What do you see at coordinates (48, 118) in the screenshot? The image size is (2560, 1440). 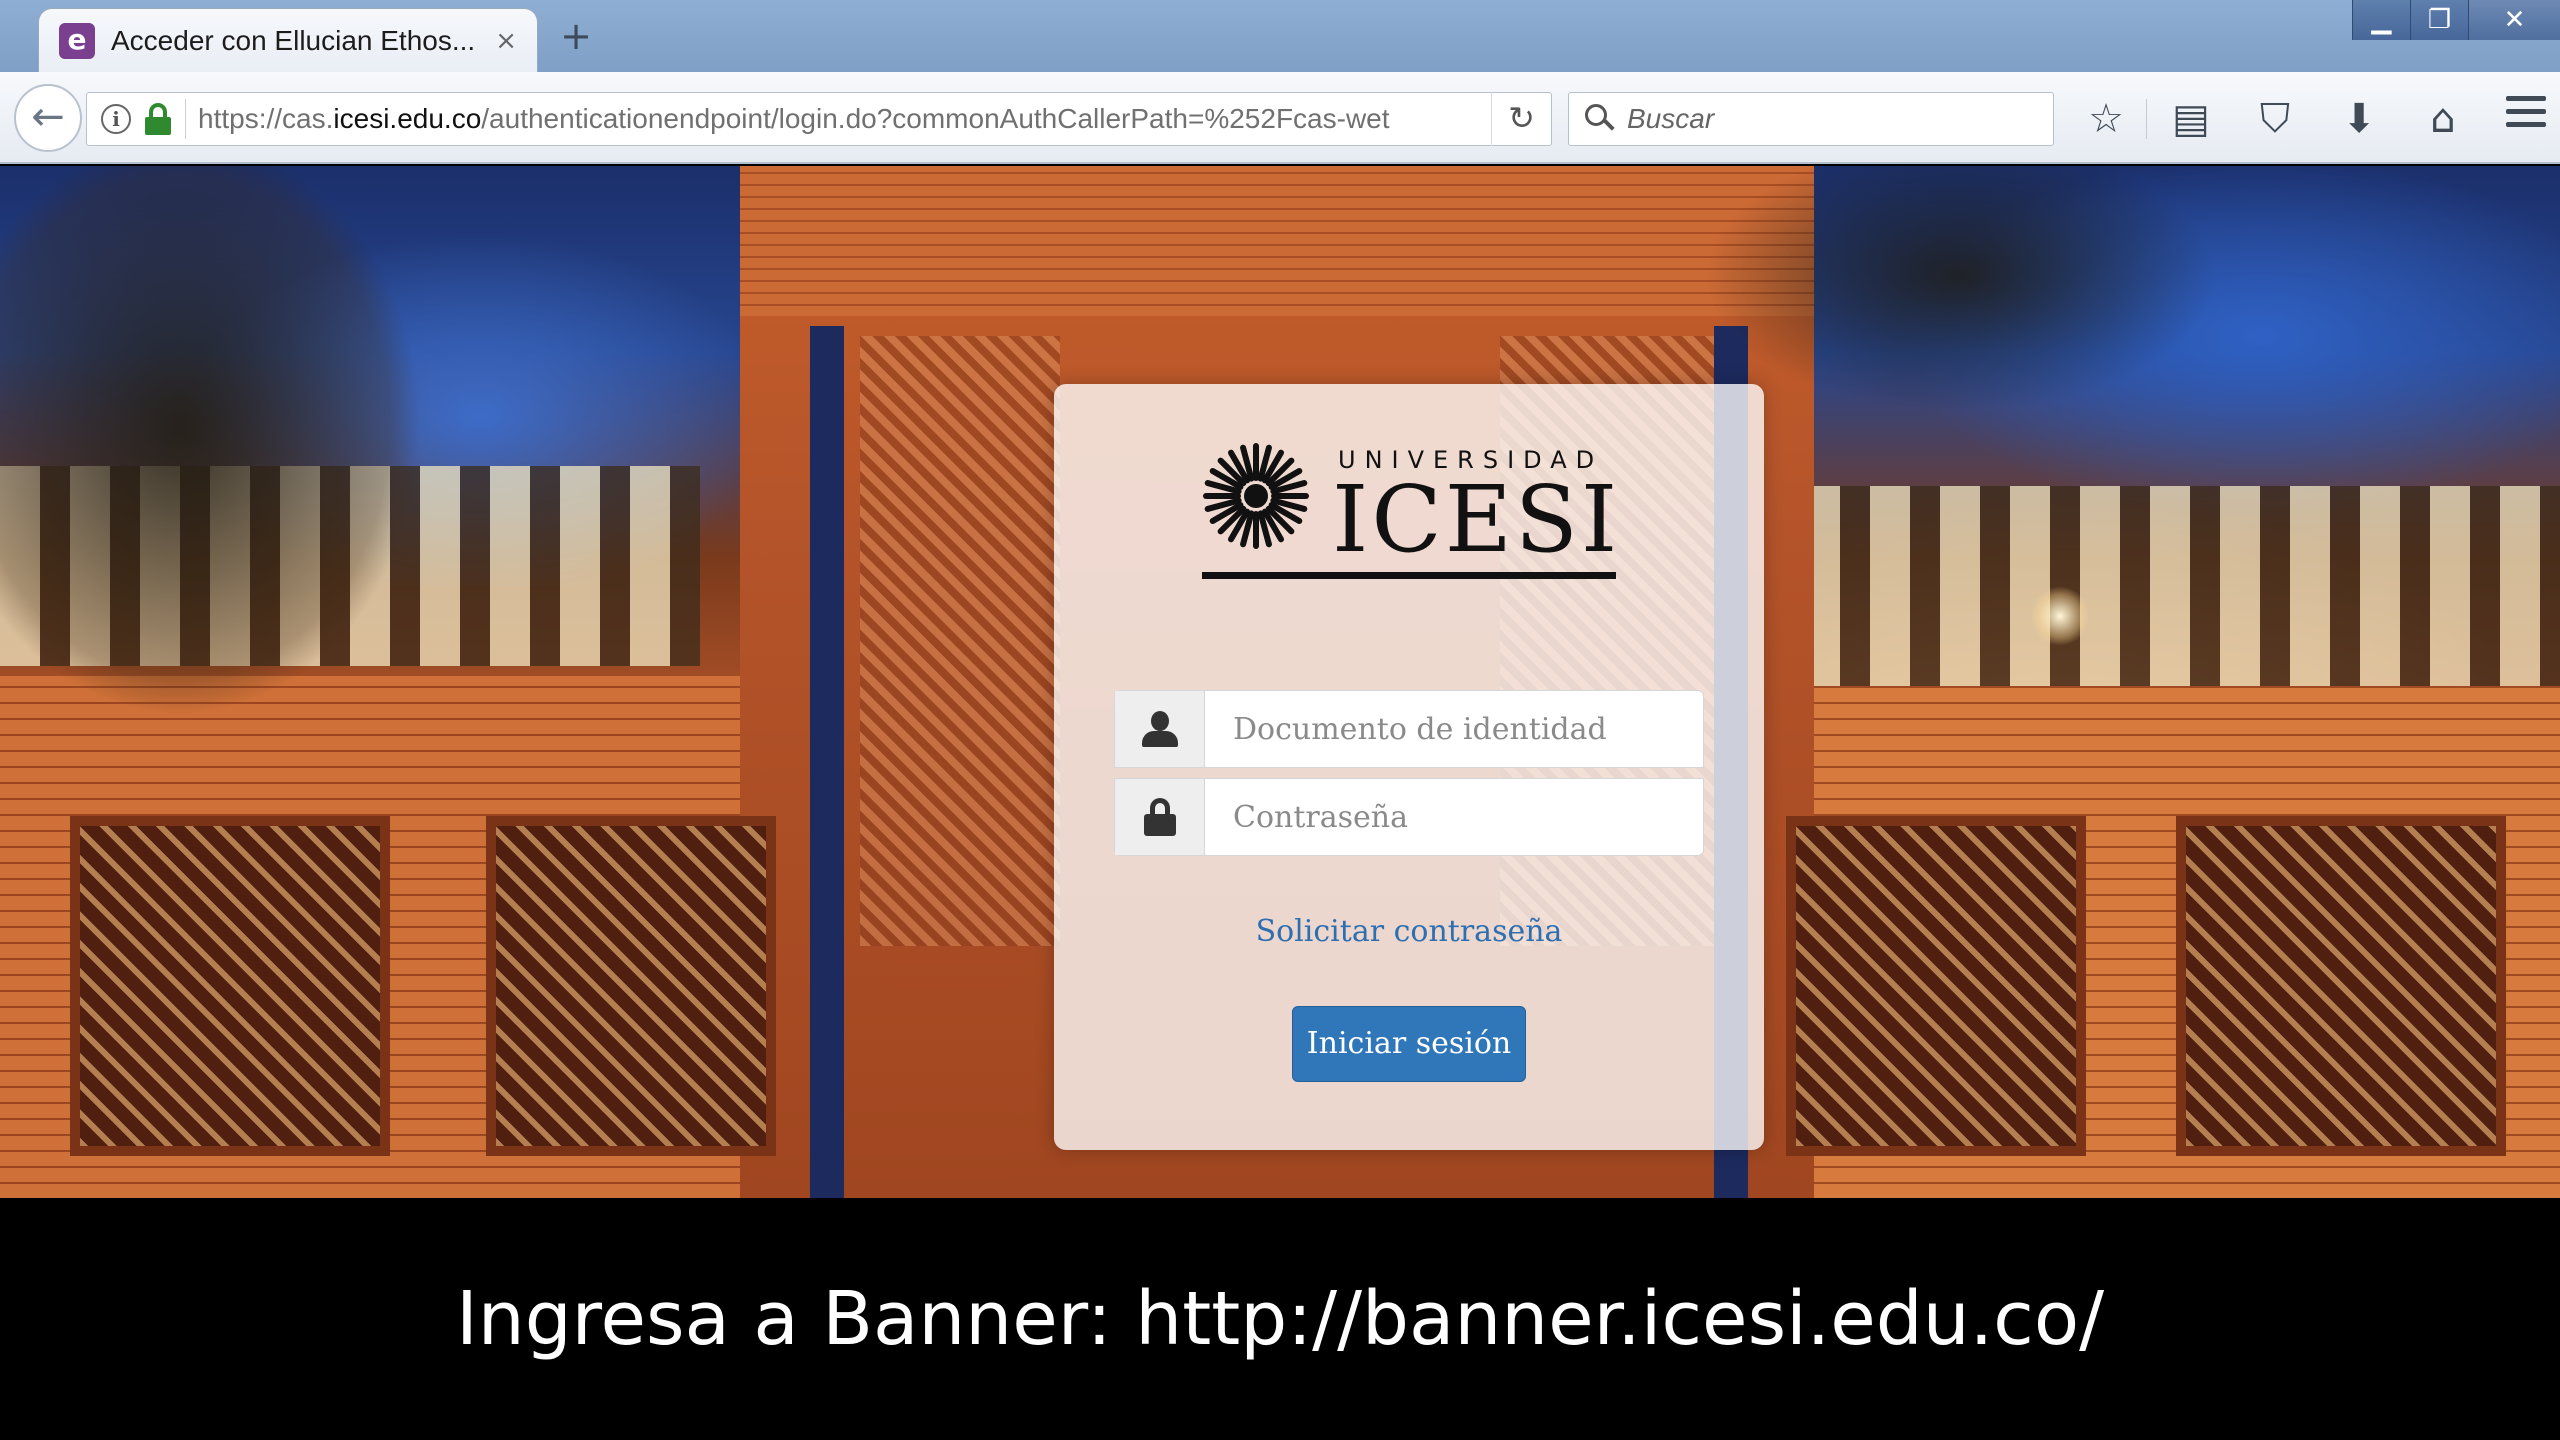 I see `back-button: ←` at bounding box center [48, 118].